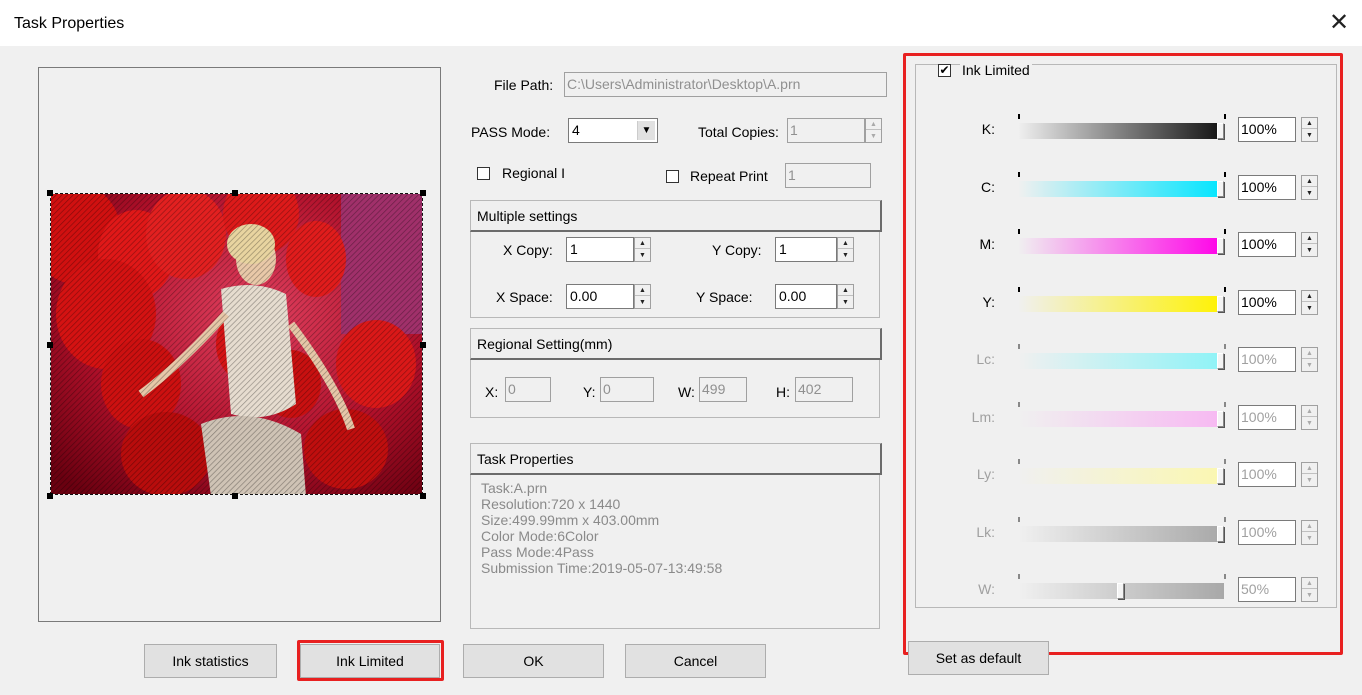 The width and height of the screenshot is (1362, 695). I want to click on x-space-stepper: ▲ ▼, so click(642, 296).